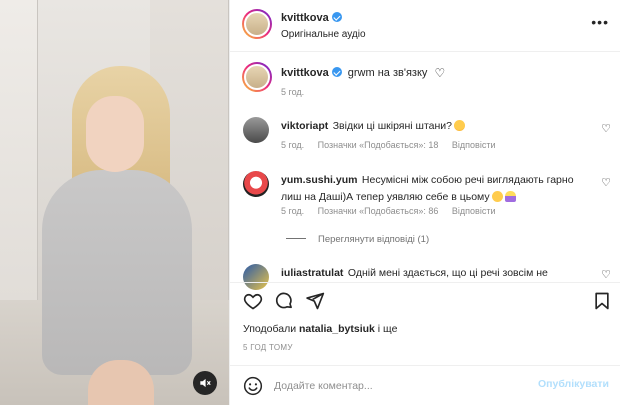 The width and height of the screenshot is (620, 405). What do you see at coordinates (268, 347) in the screenshot?
I see `post-time-ago: 5 ГОД ТОМУ` at bounding box center [268, 347].